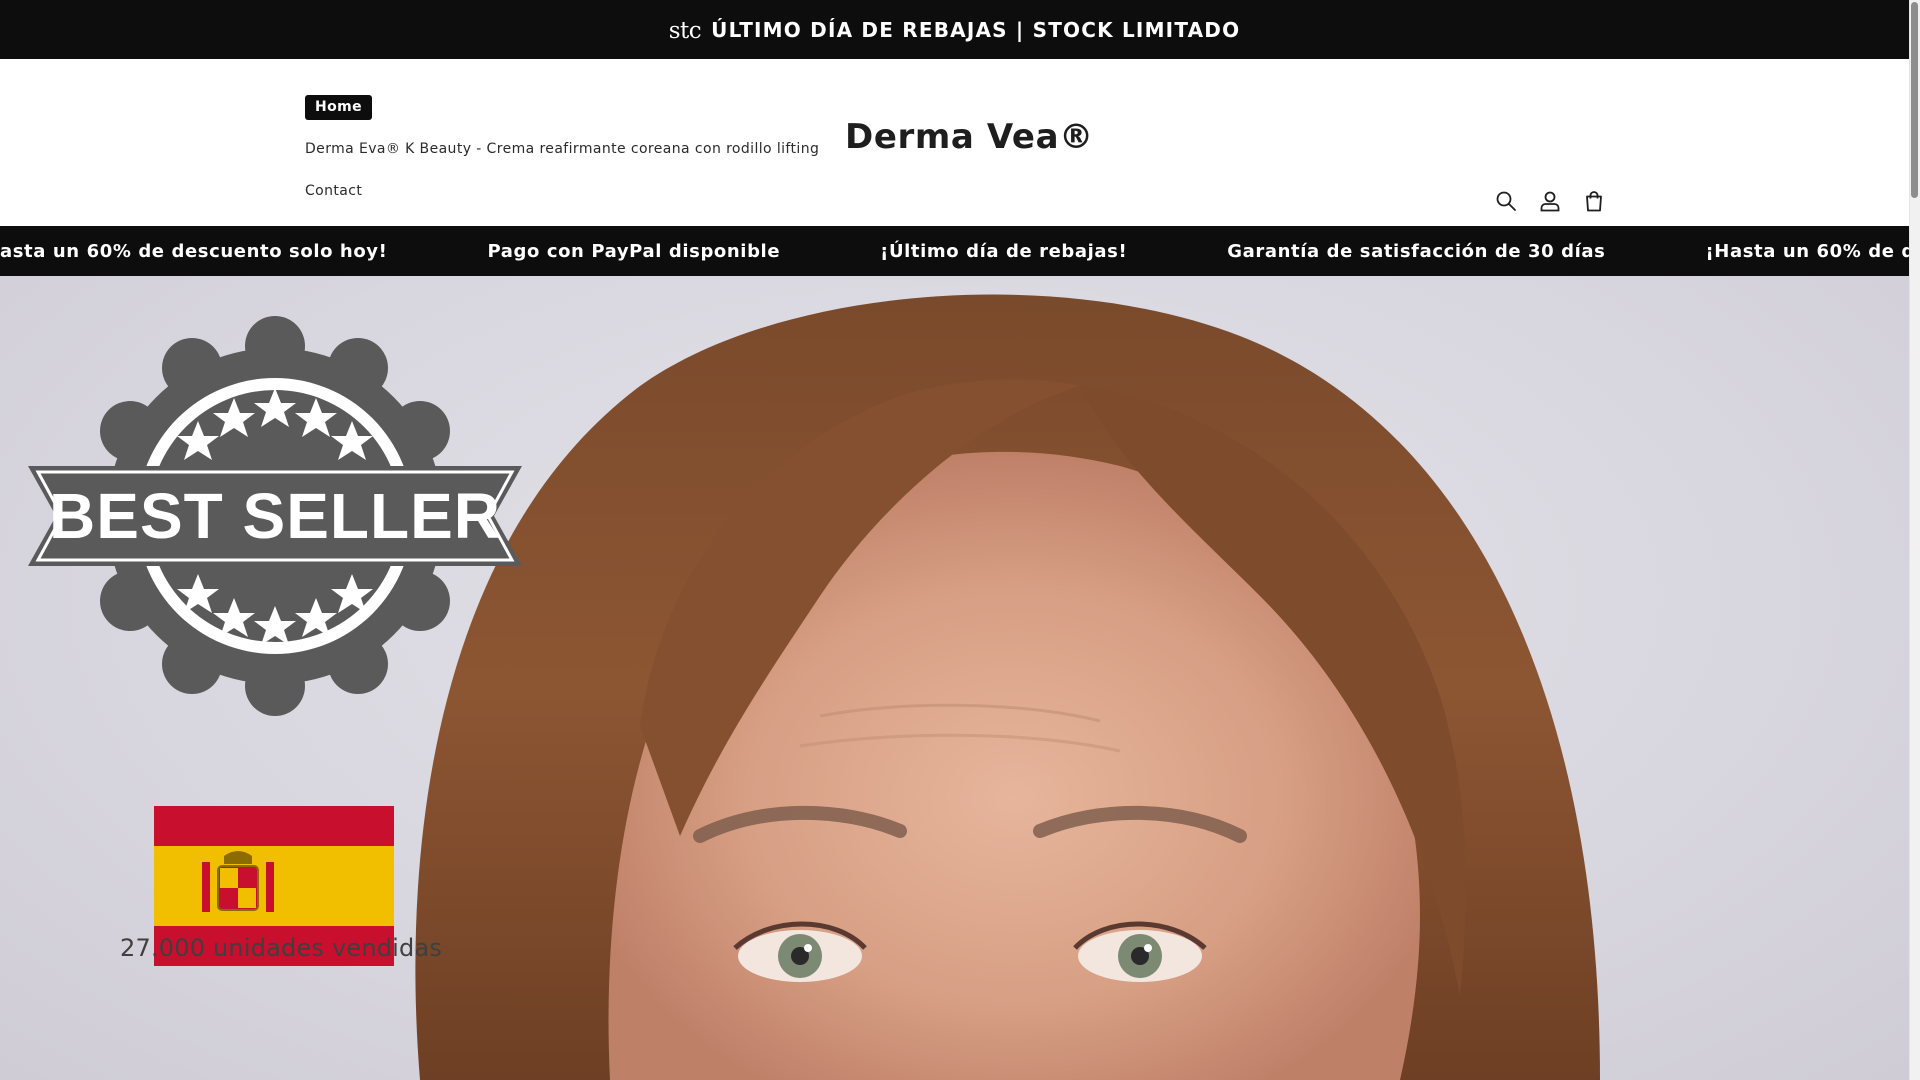 This screenshot has width=1920, height=1080. What do you see at coordinates (969, 137) in the screenshot?
I see `brand-logo: Derma Vea®` at bounding box center [969, 137].